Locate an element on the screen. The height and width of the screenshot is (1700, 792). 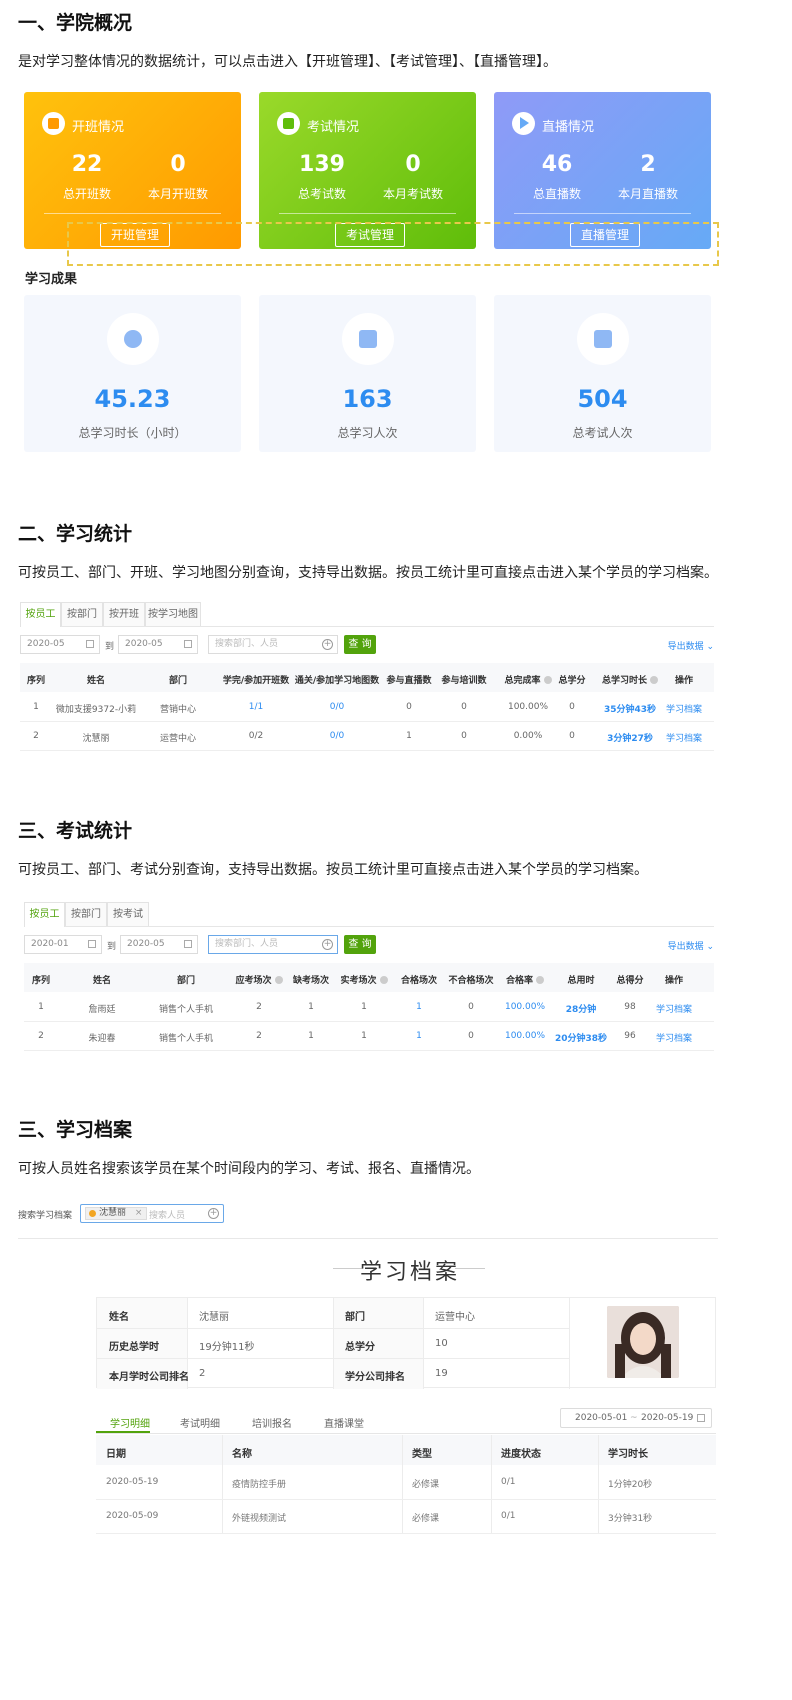
date-to-label: 到 is located at coordinates (110, 647).